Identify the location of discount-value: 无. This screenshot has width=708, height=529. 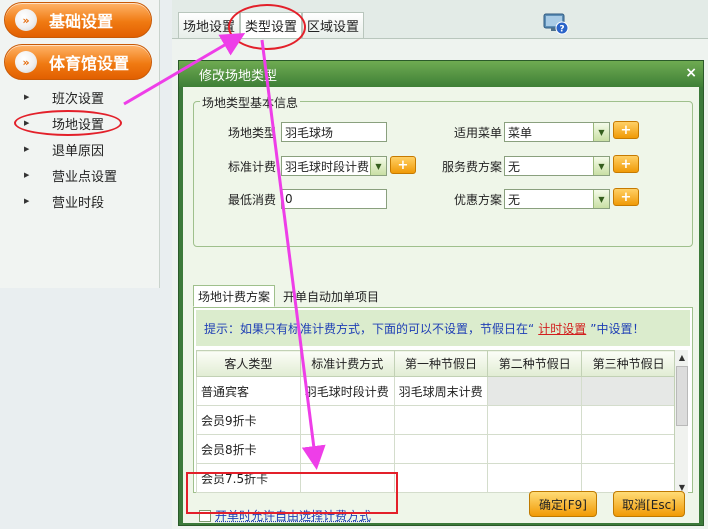
(514, 199).